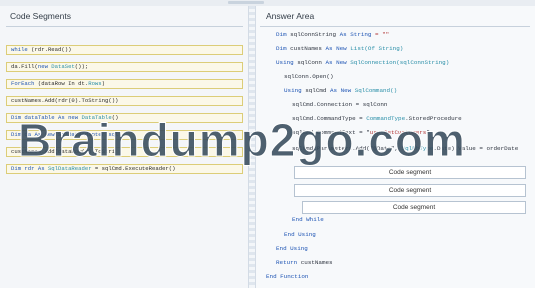 Image resolution: width=535 pixels, height=288 pixels. I want to click on code-segment-item: custNames.Add(dataRow(0).ToStri, so click(124, 152).